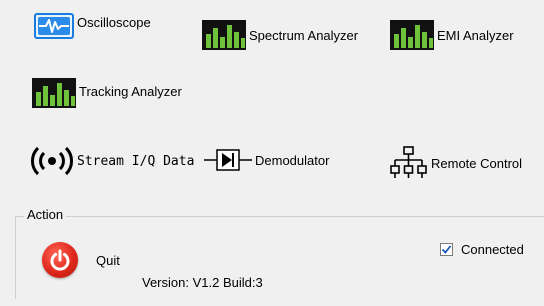 The width and height of the screenshot is (544, 306). Describe the element at coordinates (108, 260) in the screenshot. I see `quit-label: Quit` at that location.